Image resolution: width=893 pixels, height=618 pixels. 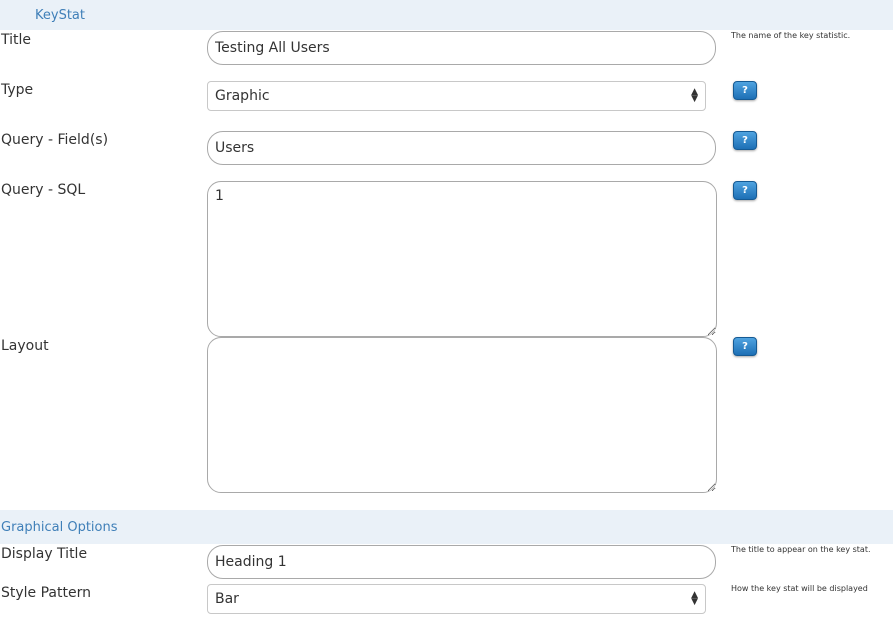 What do you see at coordinates (242, 96) in the screenshot?
I see `type-select-value: Graphic` at bounding box center [242, 96].